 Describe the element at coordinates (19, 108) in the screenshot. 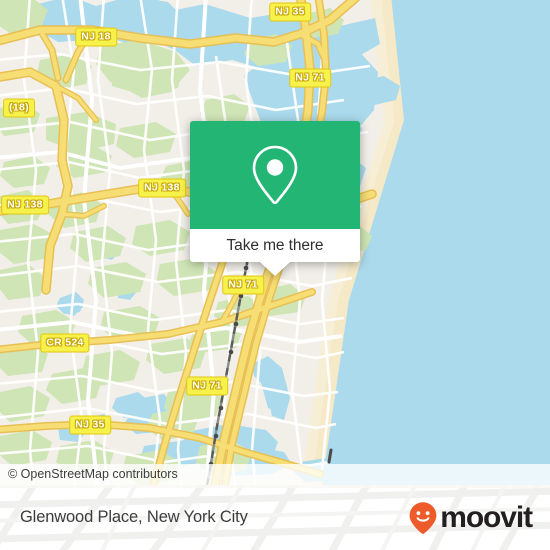

I see `road-shield: (18)` at that location.